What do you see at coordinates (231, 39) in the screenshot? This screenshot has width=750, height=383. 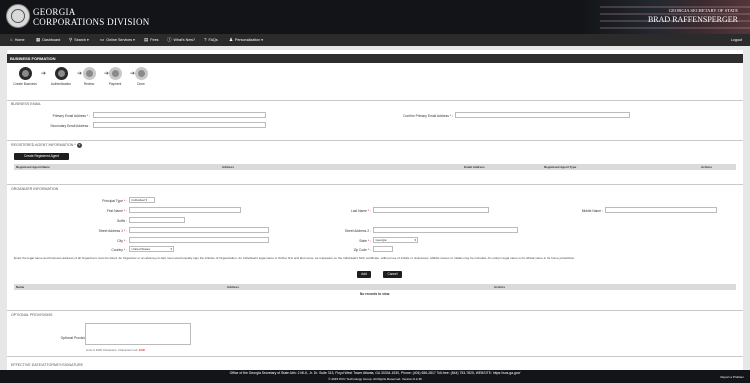 I see `user-icon: ♟` at bounding box center [231, 39].